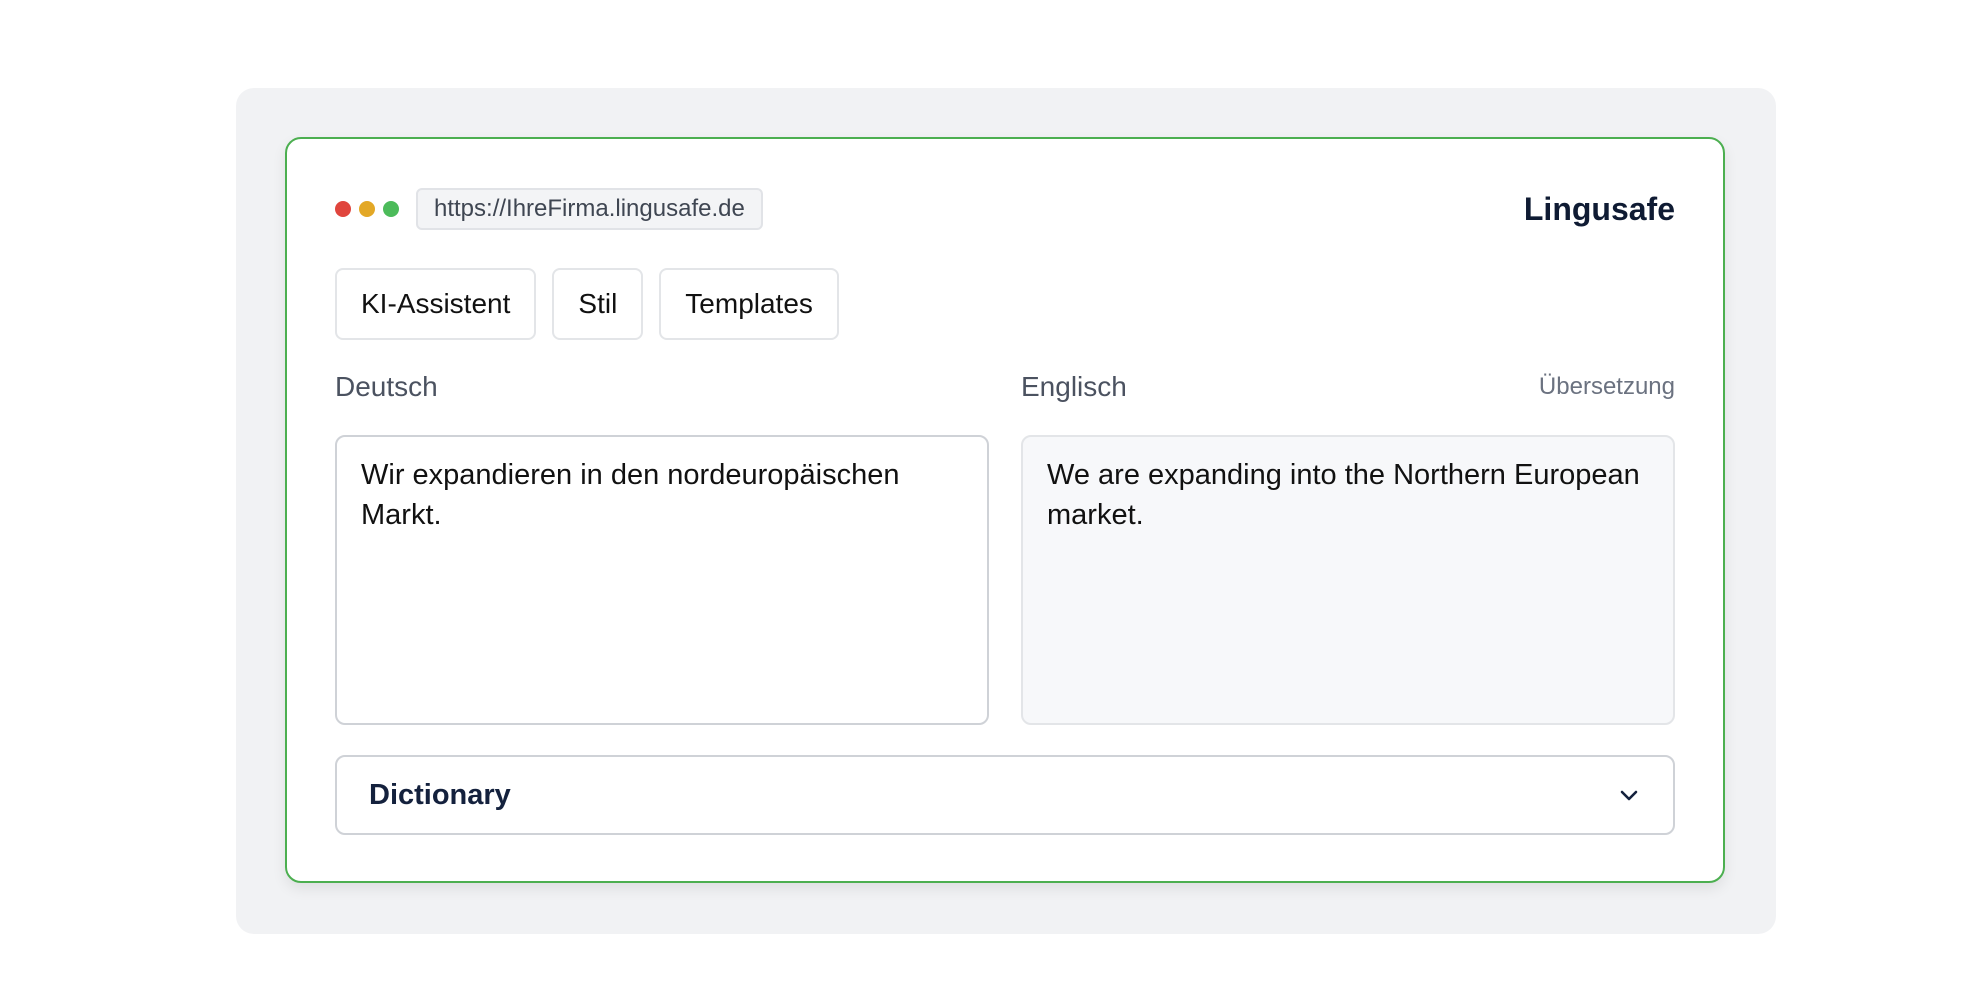 The height and width of the screenshot is (984, 1984). What do you see at coordinates (1348, 387) in the screenshot?
I see `target-header: Englisch Übersetzung` at bounding box center [1348, 387].